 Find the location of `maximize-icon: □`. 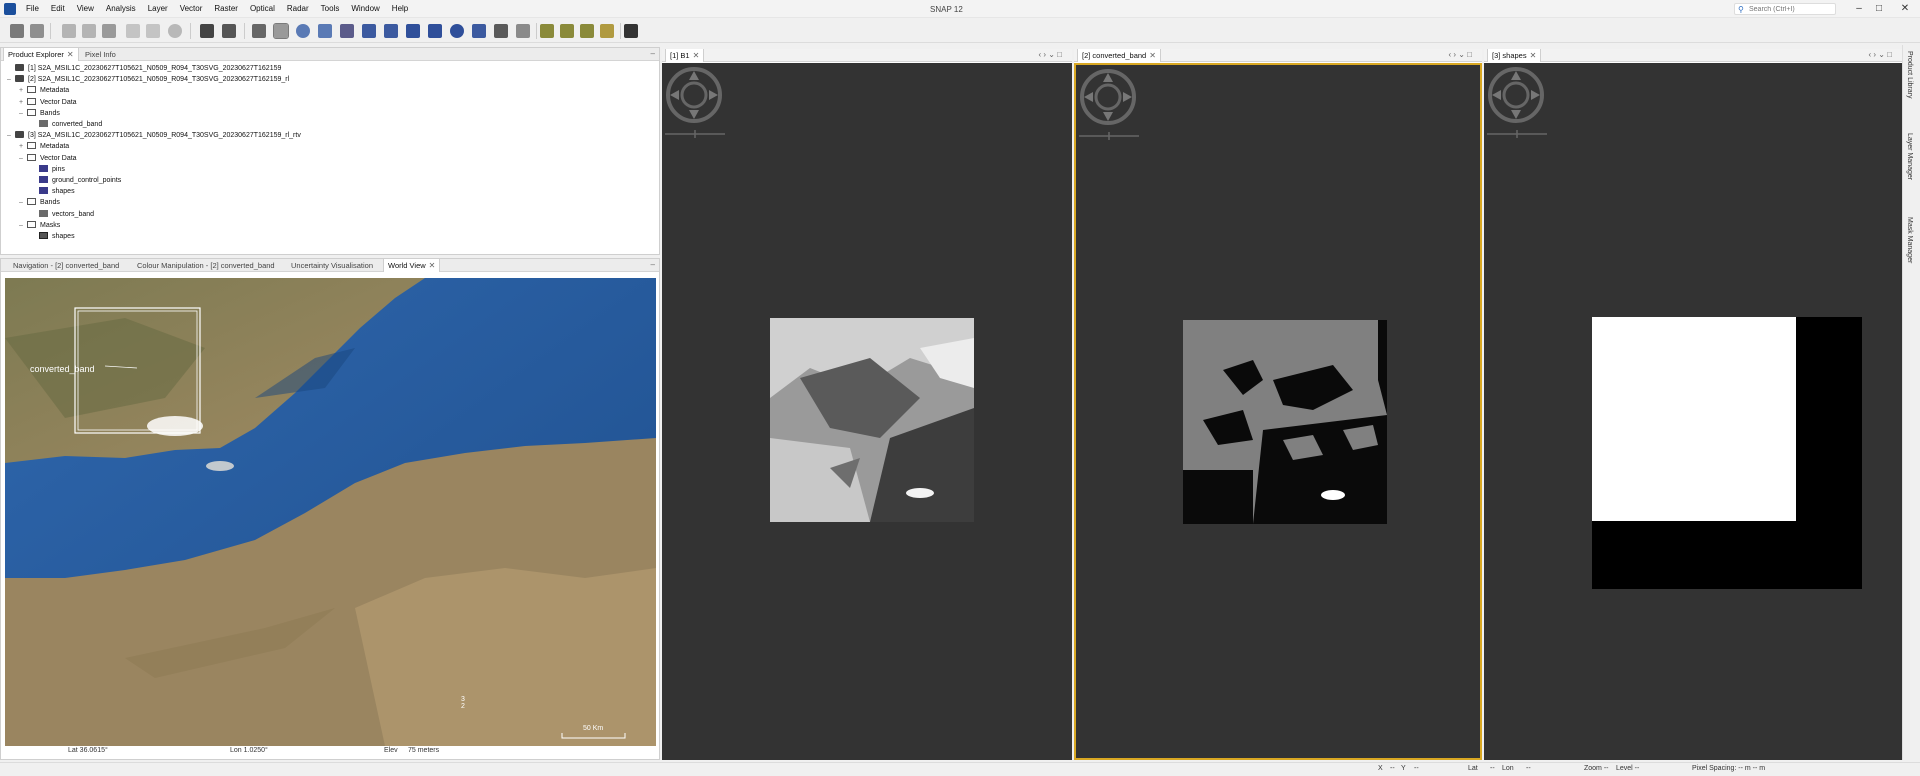

maximize-icon: □ is located at coordinates (1879, 9).